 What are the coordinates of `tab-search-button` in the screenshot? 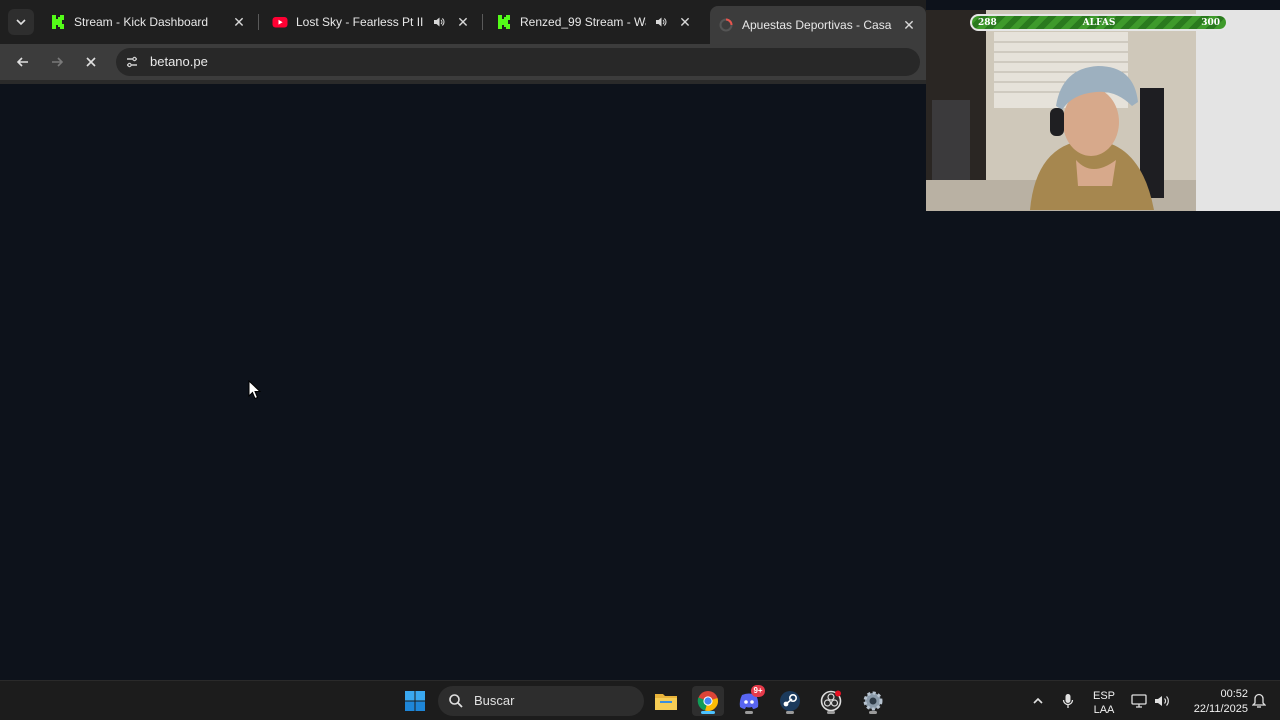 It's located at (21, 22).